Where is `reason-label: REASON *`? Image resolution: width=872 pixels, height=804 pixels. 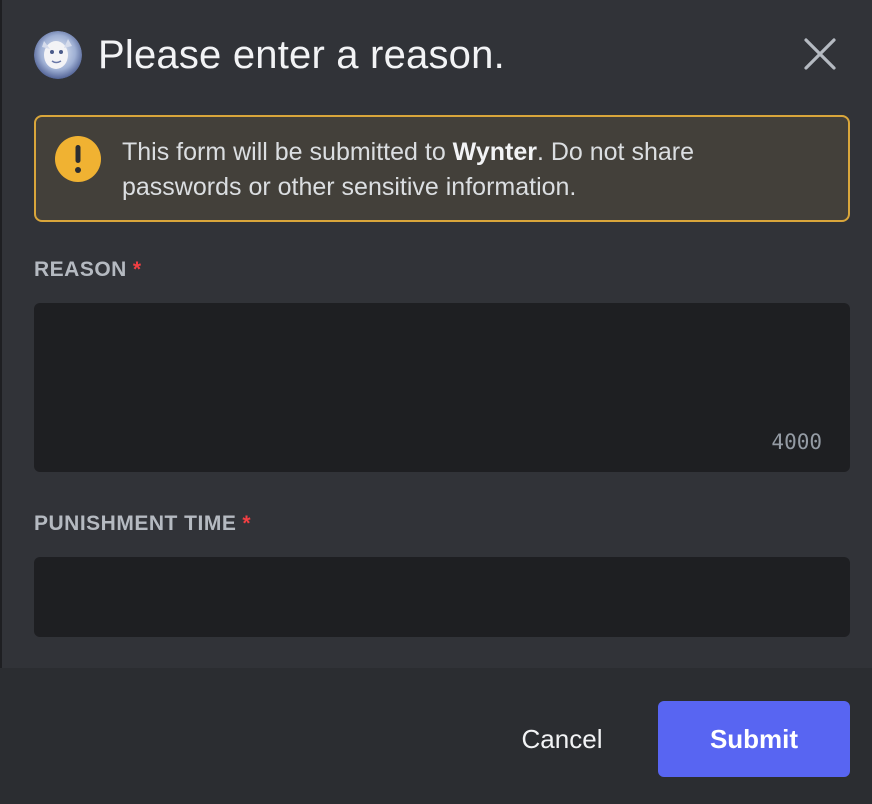
reason-label: REASON * is located at coordinates (88, 270).